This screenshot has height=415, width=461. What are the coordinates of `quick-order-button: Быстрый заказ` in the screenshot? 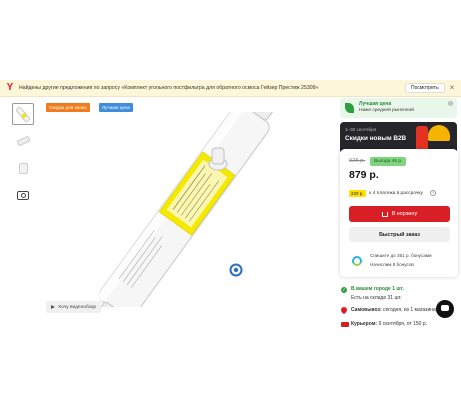 It's located at (399, 234).